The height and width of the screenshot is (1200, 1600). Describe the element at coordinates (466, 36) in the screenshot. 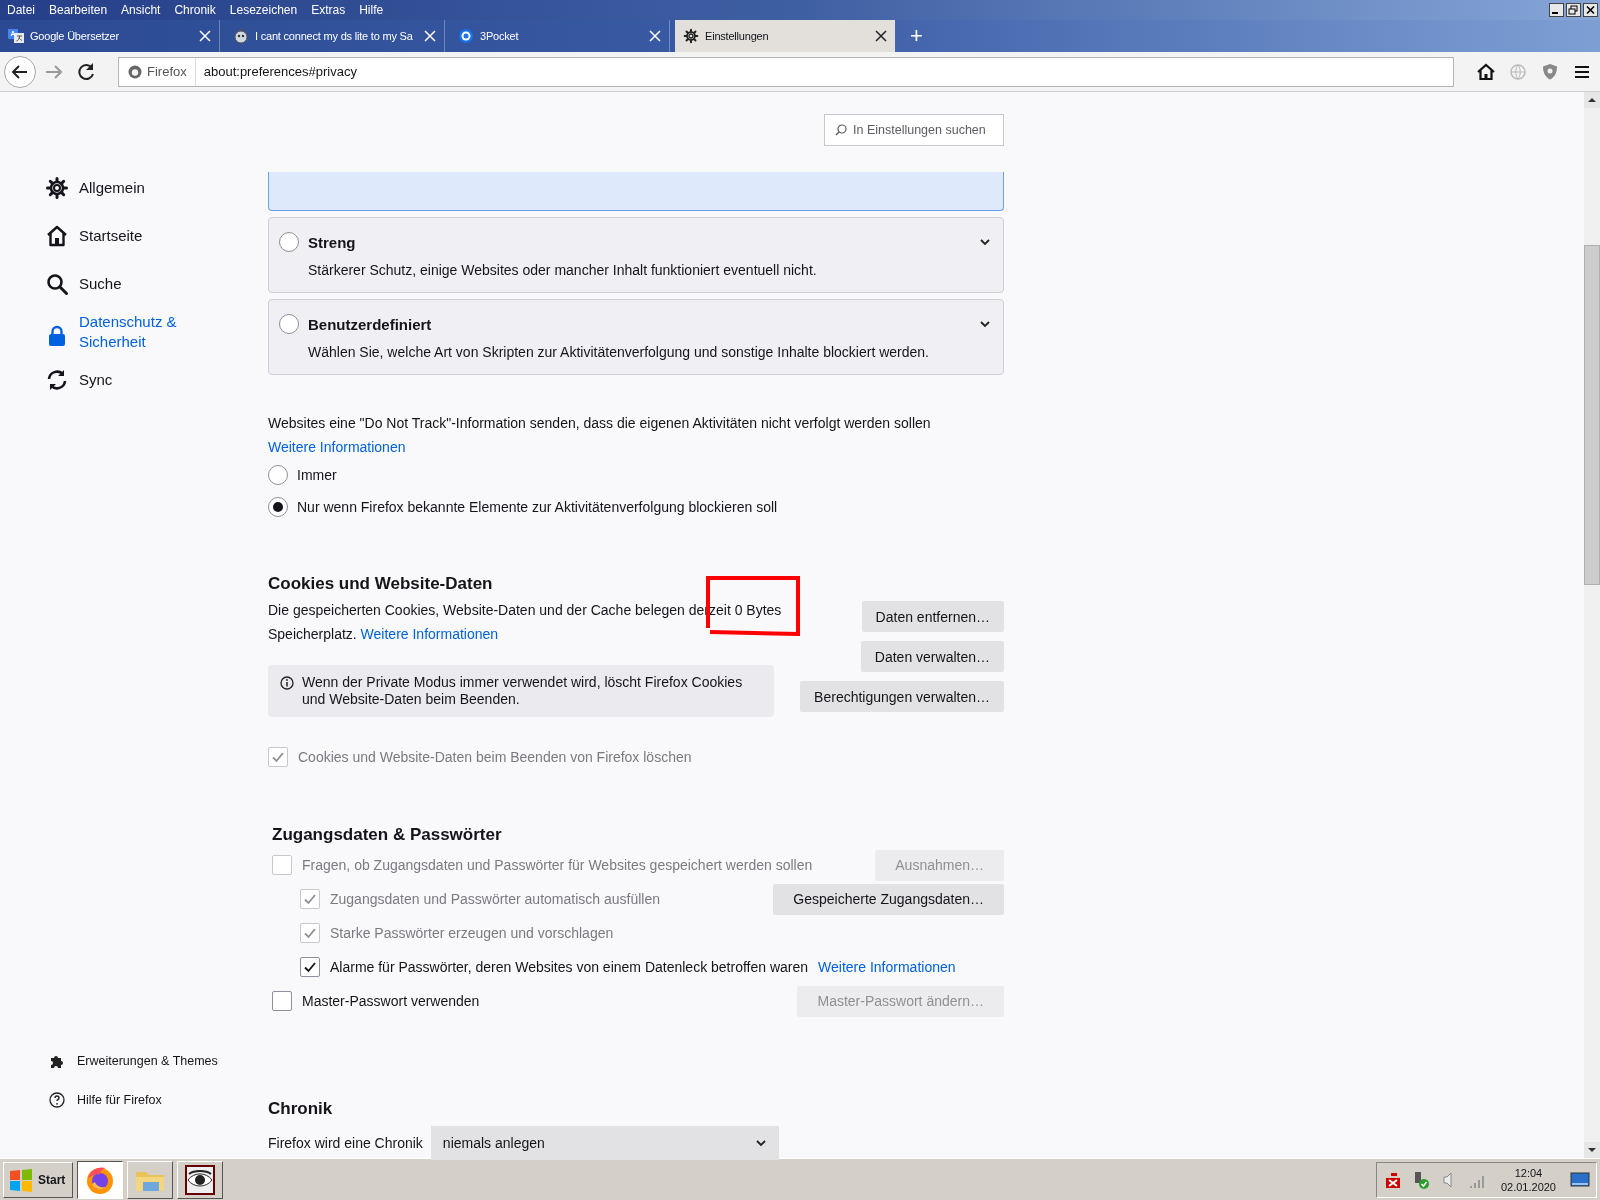

I see `circle-logo-icon` at that location.